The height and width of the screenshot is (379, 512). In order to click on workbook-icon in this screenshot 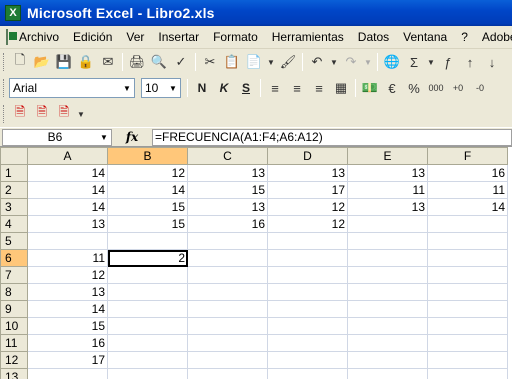, I will do `click(11, 37)`.